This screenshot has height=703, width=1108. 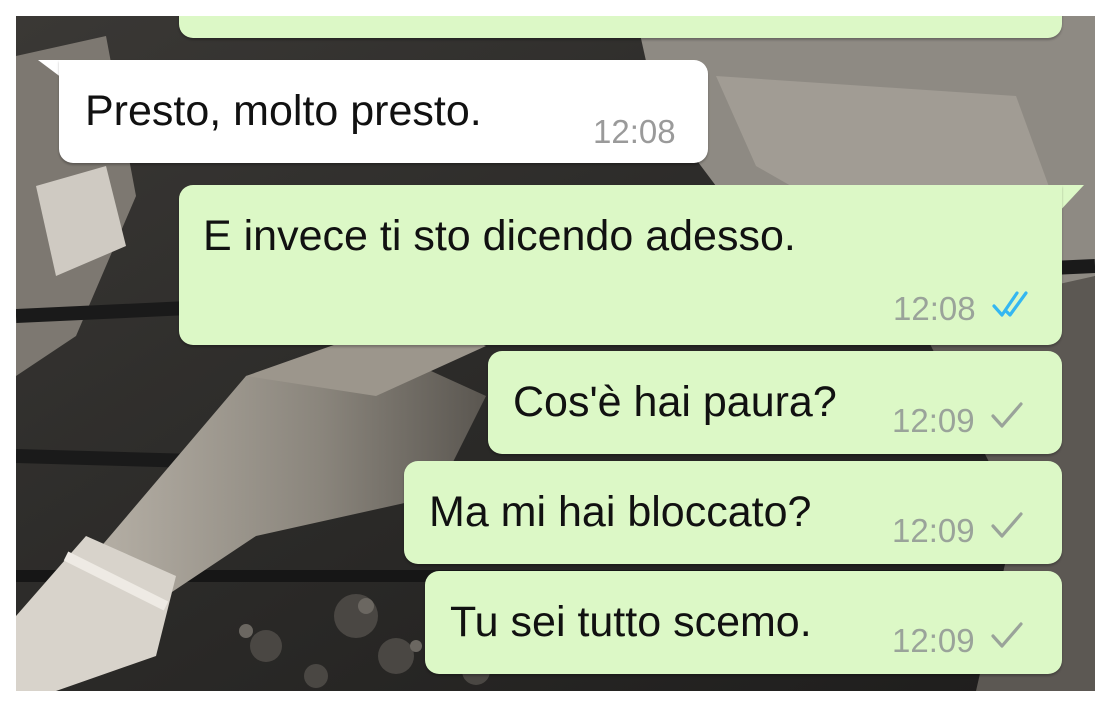 I want to click on message-bubble-incoming: Presto, molto presto. 12:08, so click(x=383, y=111).